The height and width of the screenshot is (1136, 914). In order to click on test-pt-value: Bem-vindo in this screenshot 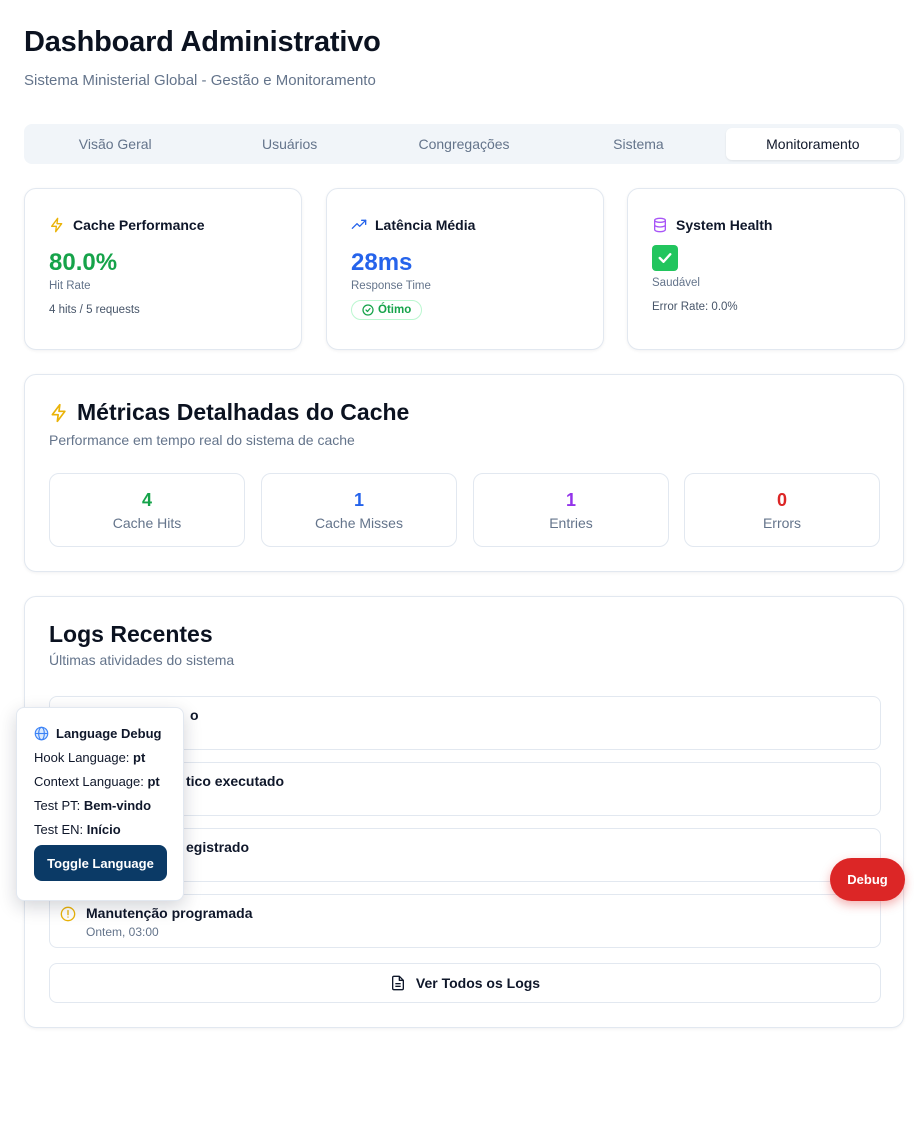, I will do `click(117, 805)`.